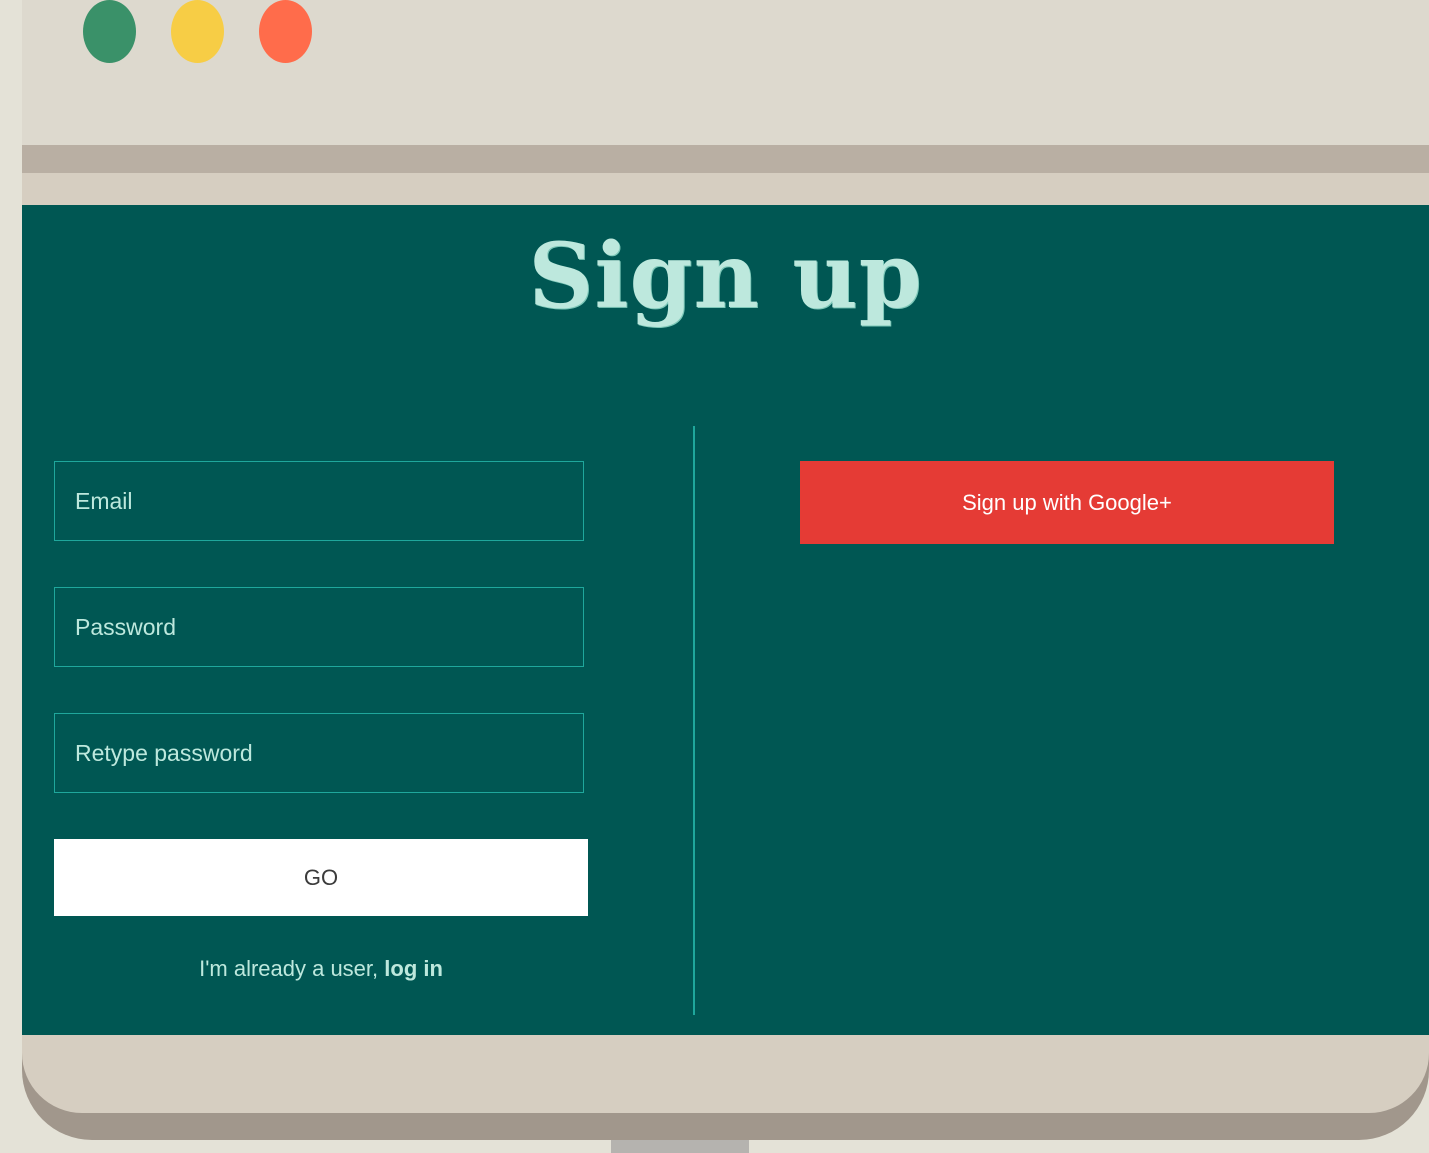 This screenshot has width=1429, height=1153. Describe the element at coordinates (197, 31) in the screenshot. I see `window-dot-yellow-icon` at that location.